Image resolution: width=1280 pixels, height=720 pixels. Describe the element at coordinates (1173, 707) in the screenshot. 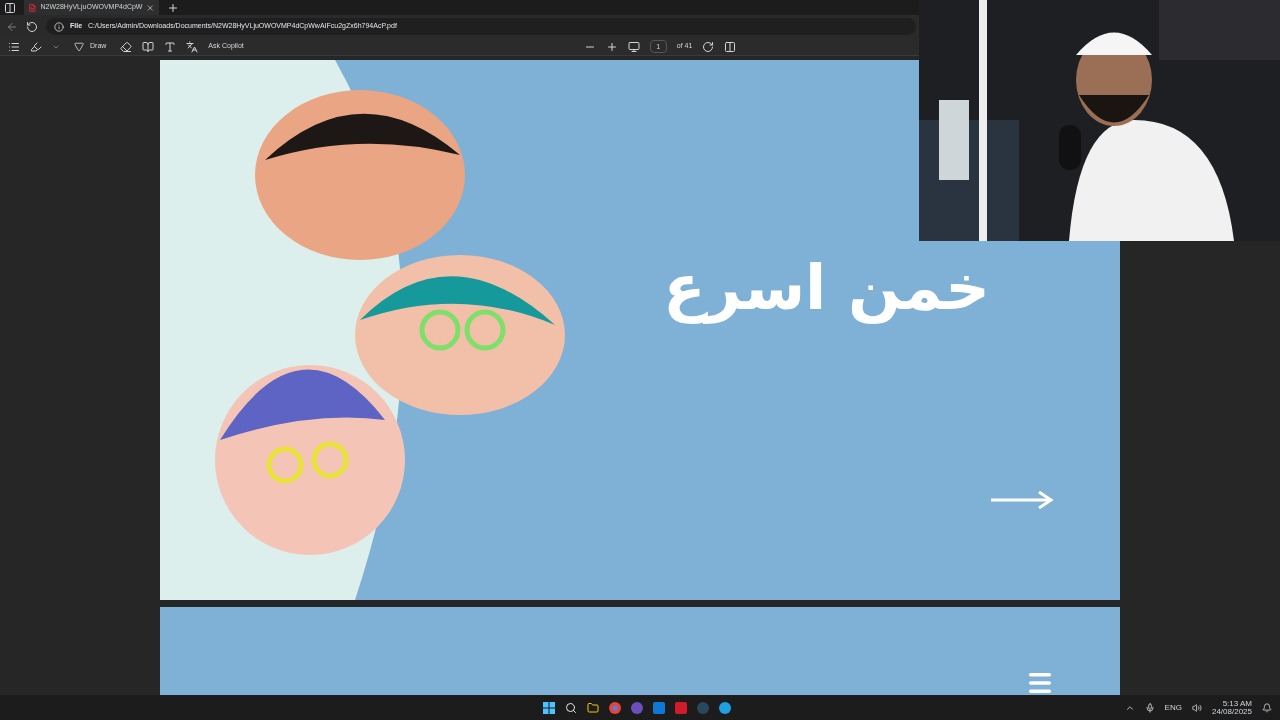

I see `language-indicator: ENG` at that location.